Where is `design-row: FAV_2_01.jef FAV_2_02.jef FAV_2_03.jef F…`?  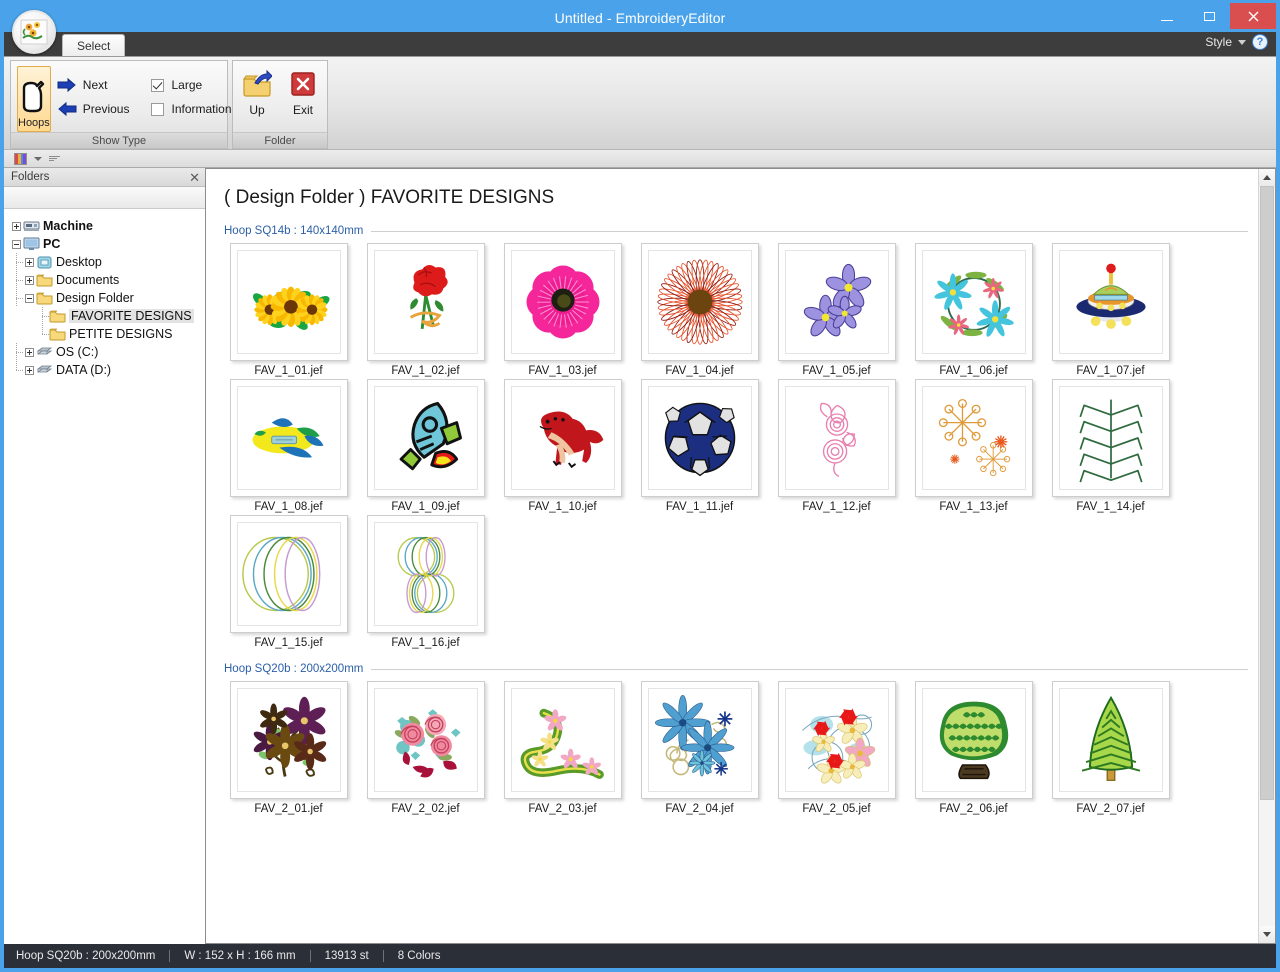 design-row: FAV_2_01.jef FAV_2_02.jef FAV_2_03.jef F… is located at coordinates (734, 749).